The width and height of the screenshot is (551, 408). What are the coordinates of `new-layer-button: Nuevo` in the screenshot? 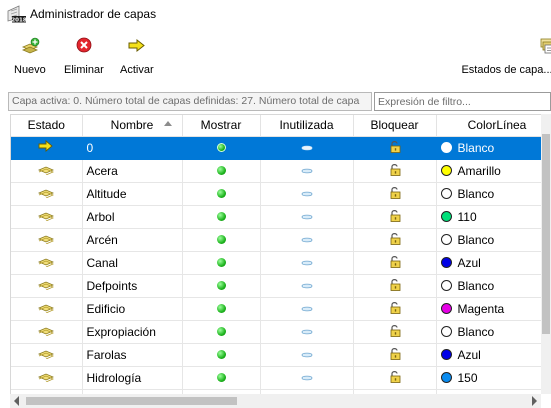 It's located at (30, 56).